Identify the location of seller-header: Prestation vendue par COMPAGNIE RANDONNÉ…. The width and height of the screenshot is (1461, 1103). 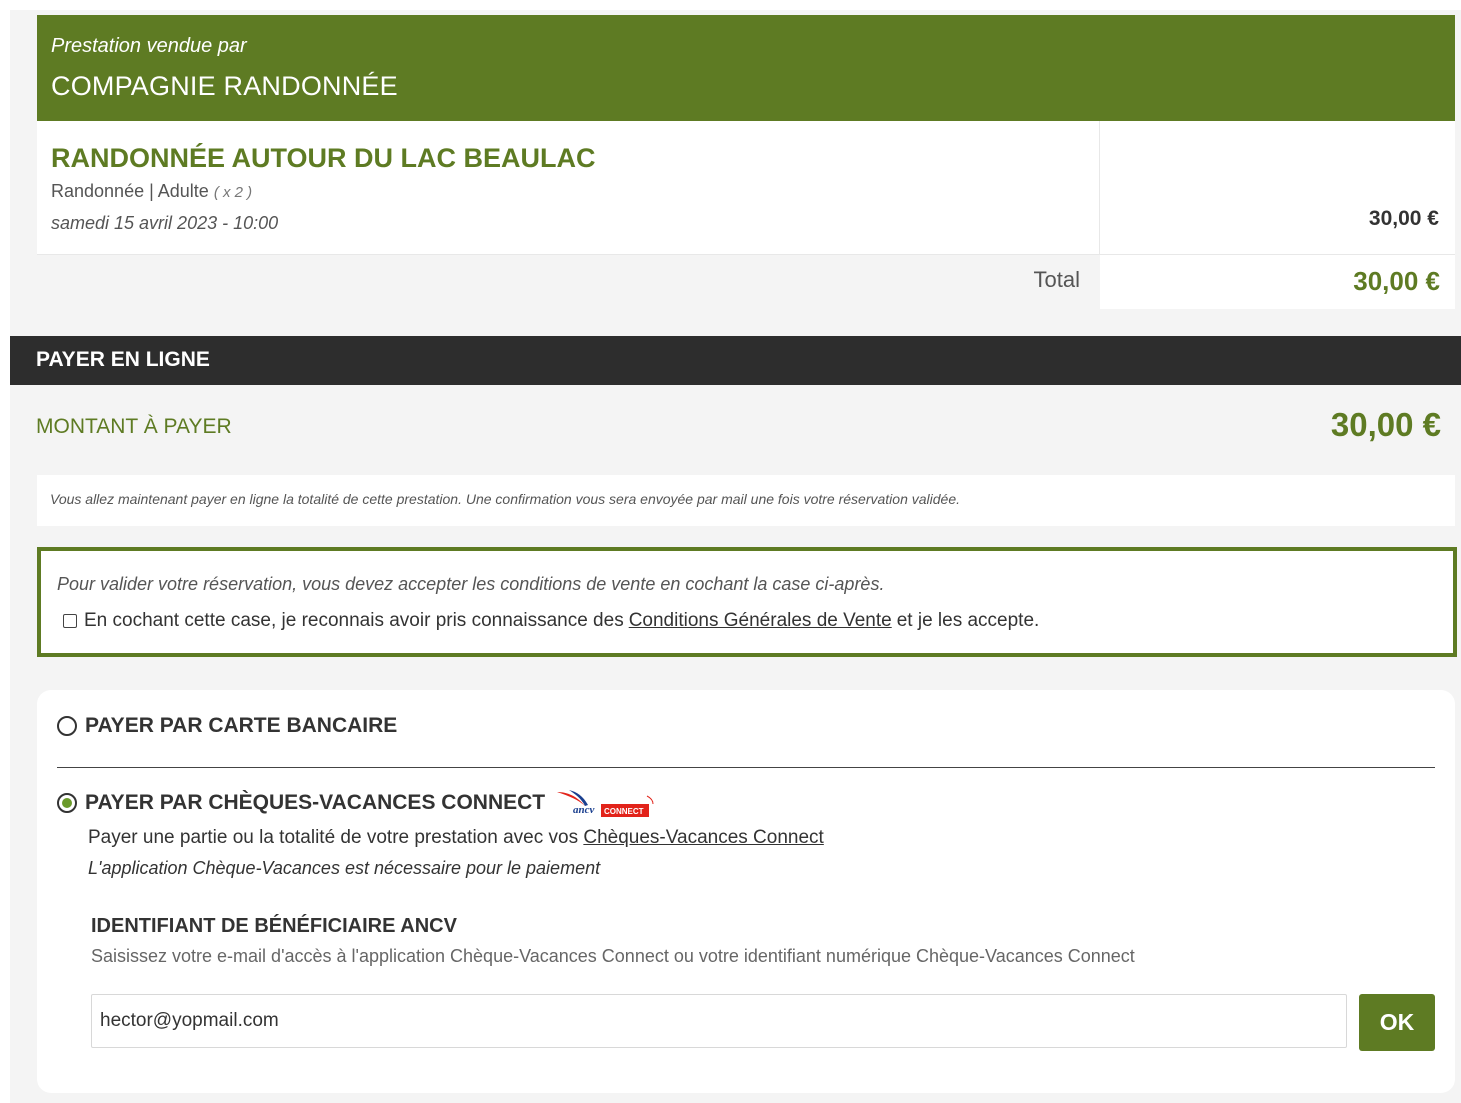
(746, 68).